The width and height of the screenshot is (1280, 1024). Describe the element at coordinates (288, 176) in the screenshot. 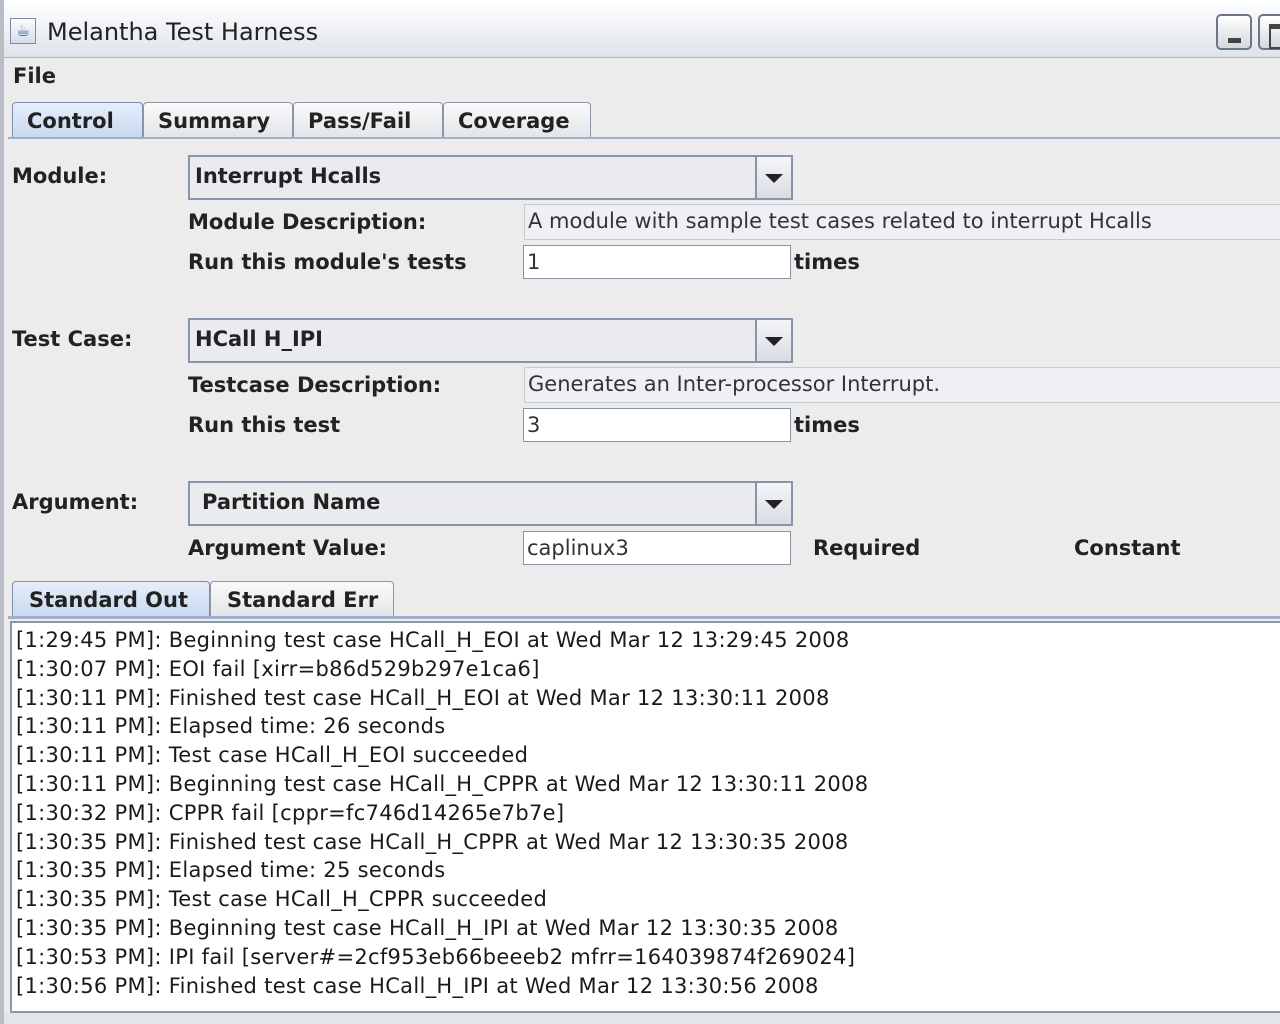

I see `module-select-value: Interrupt Hcalls` at that location.